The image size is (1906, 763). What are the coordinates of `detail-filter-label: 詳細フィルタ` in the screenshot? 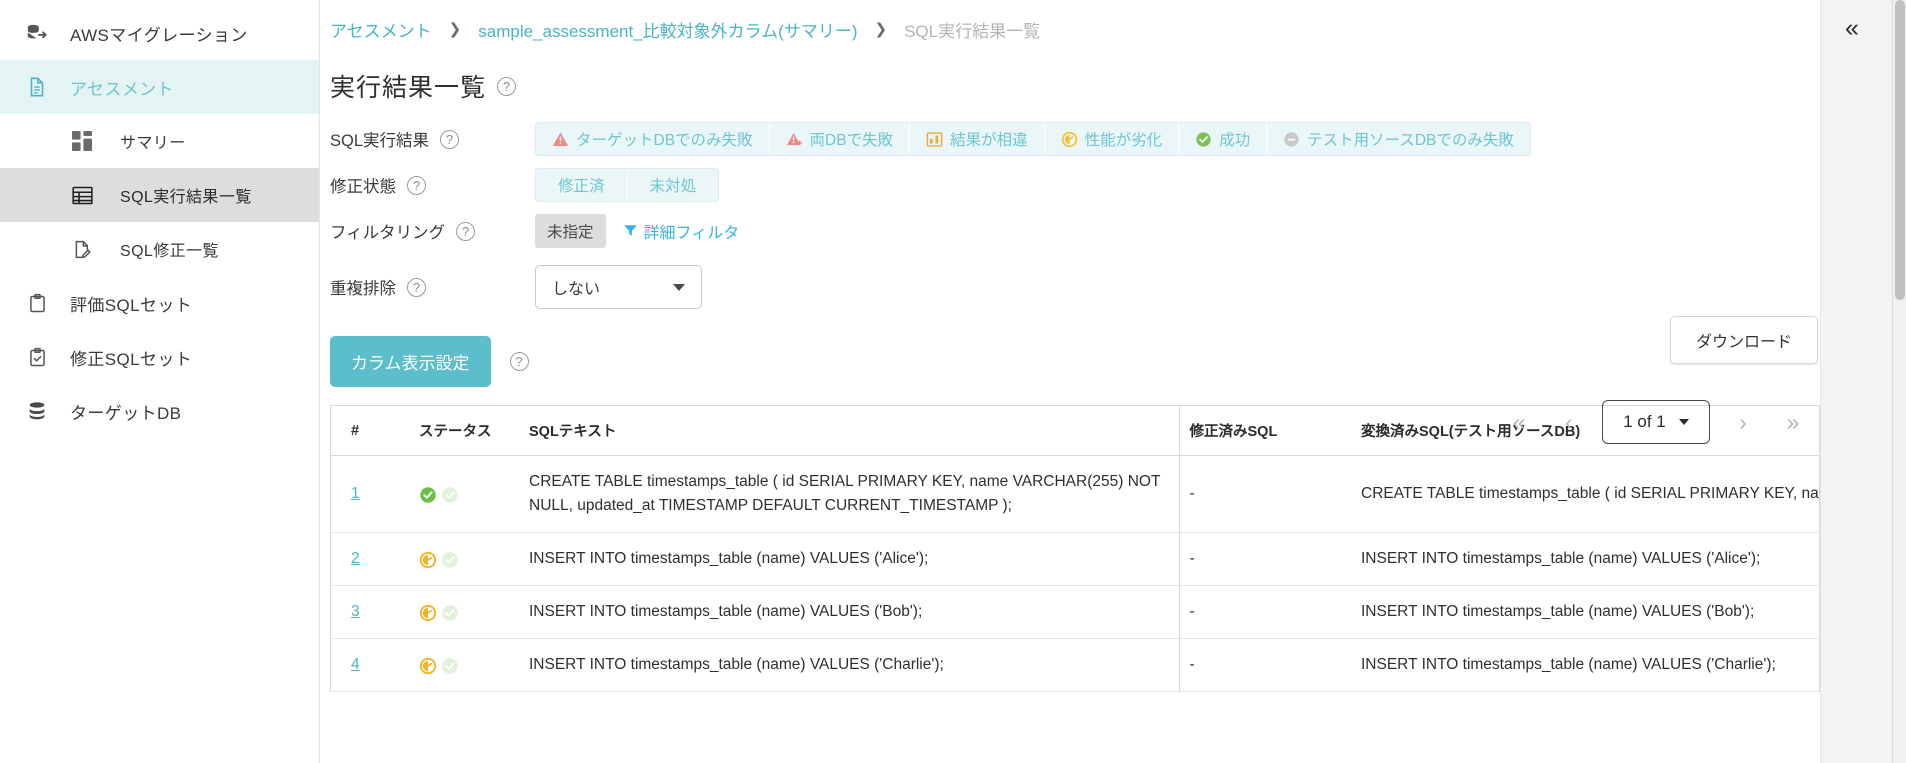 It's located at (691, 233).